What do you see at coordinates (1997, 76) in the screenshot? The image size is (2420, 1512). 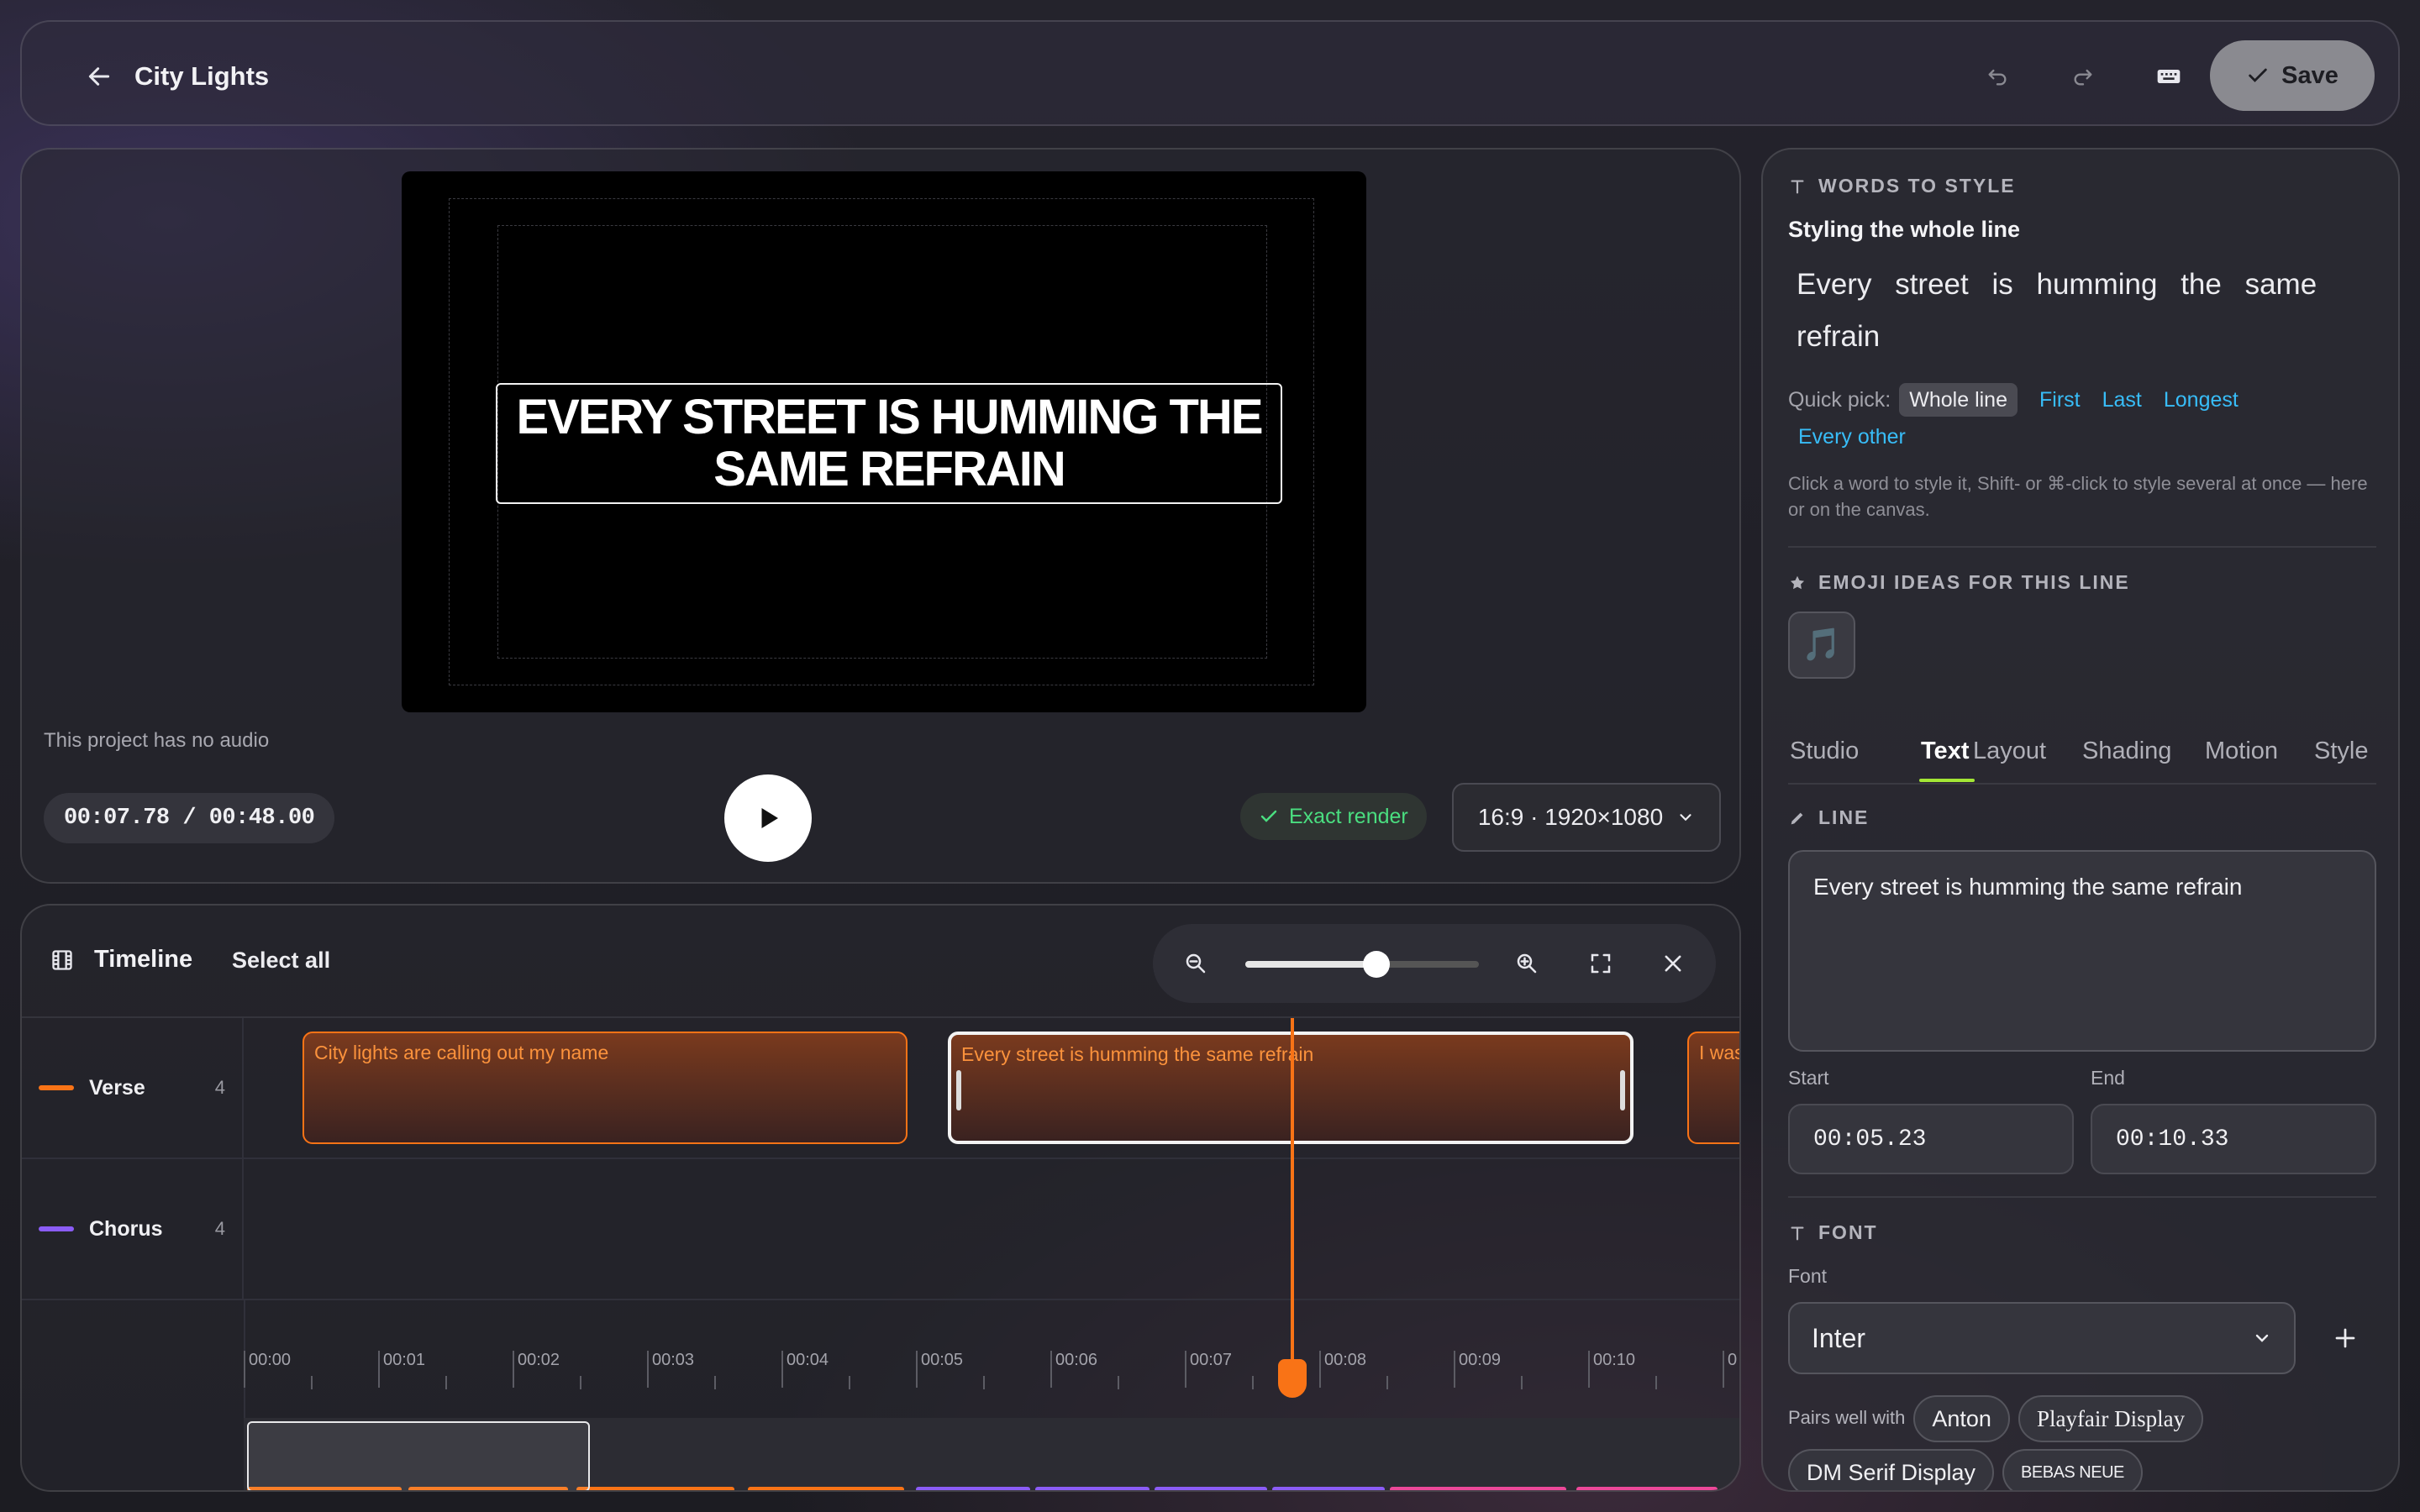 I see `undo-icon` at bounding box center [1997, 76].